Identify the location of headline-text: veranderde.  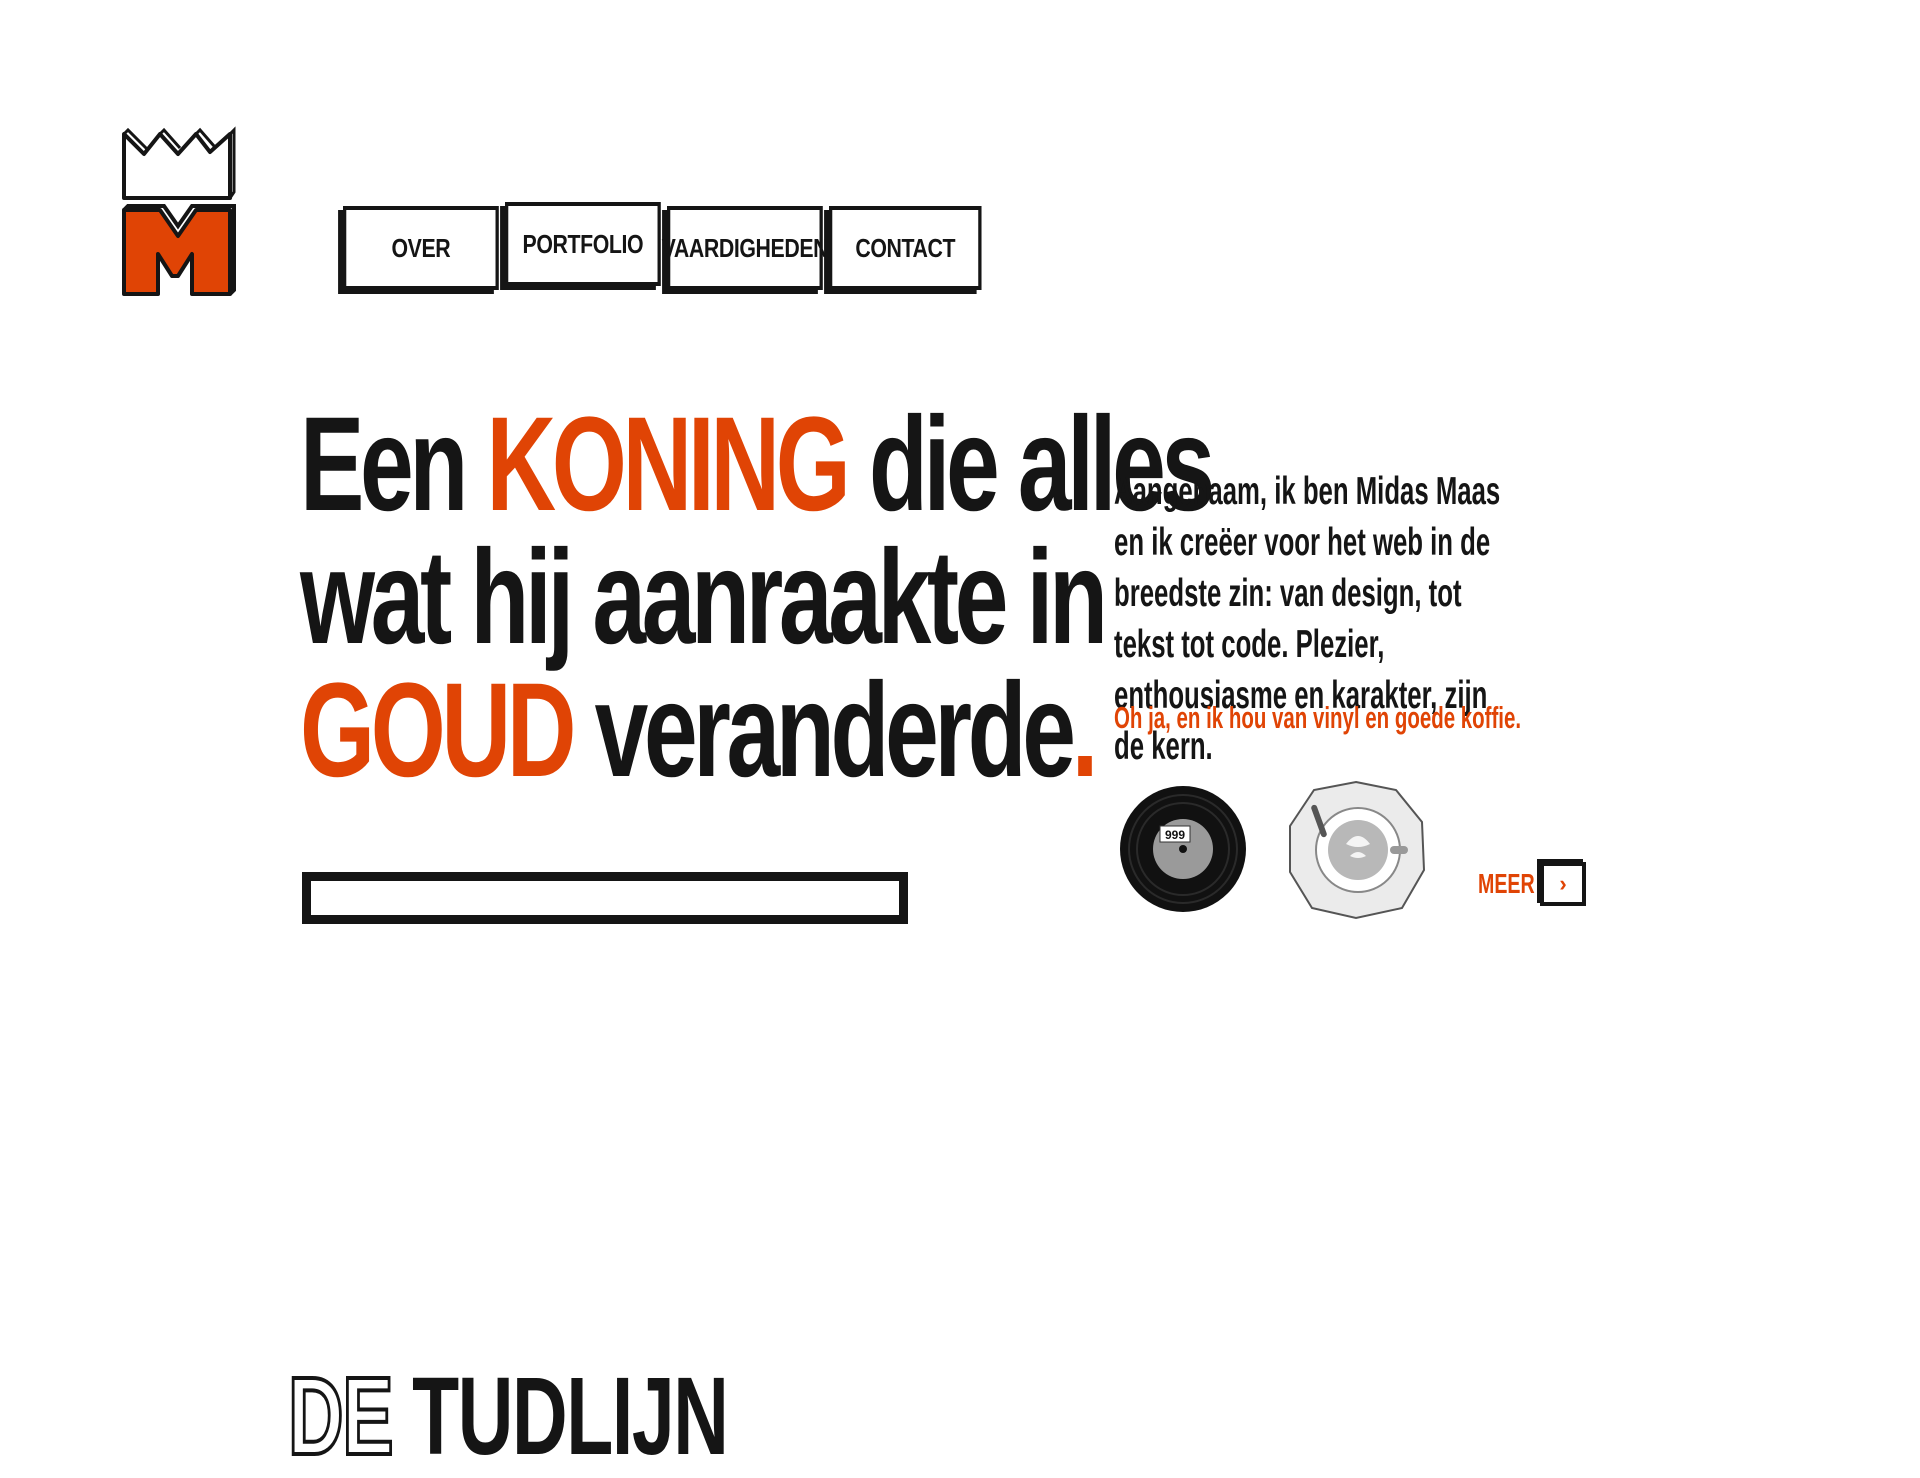
(824, 730).